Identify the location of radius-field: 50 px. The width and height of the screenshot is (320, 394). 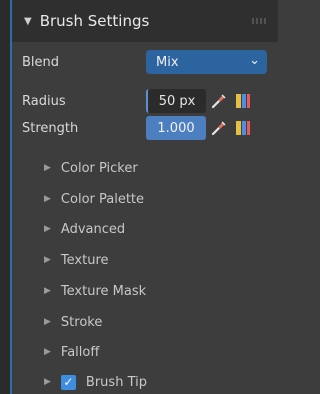
(176, 101).